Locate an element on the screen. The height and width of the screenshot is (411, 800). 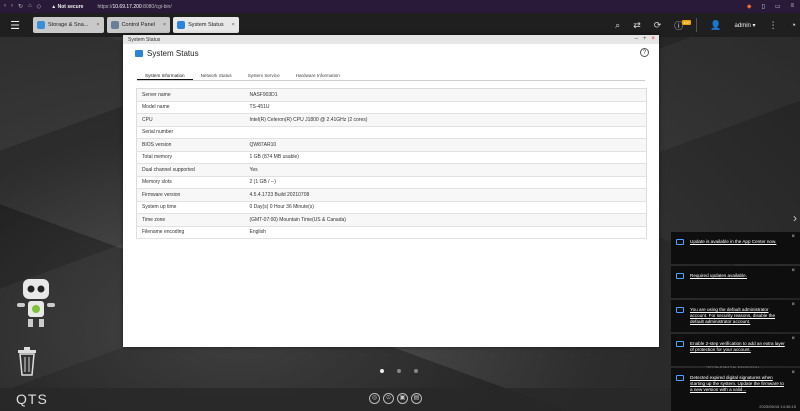
dashboard-icon: ◔ is located at coordinates (793, 25).